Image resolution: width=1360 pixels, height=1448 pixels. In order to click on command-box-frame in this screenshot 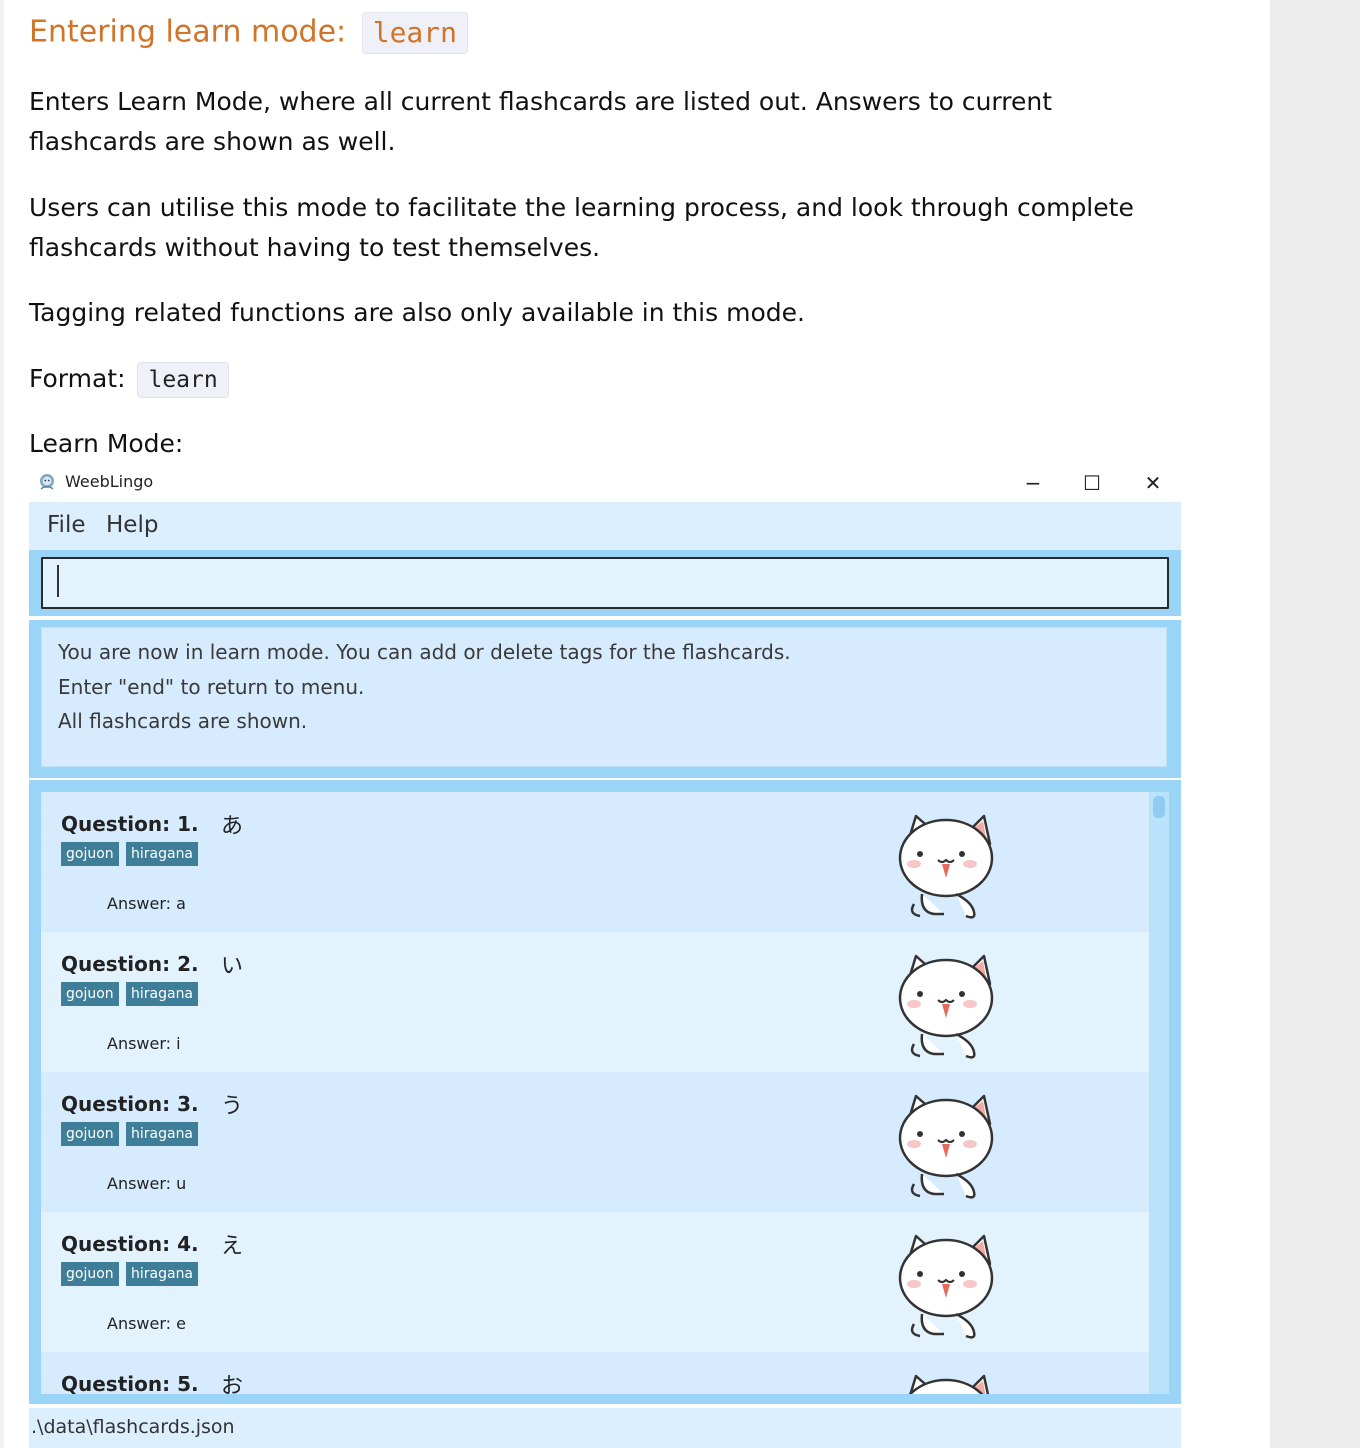, I will do `click(605, 583)`.